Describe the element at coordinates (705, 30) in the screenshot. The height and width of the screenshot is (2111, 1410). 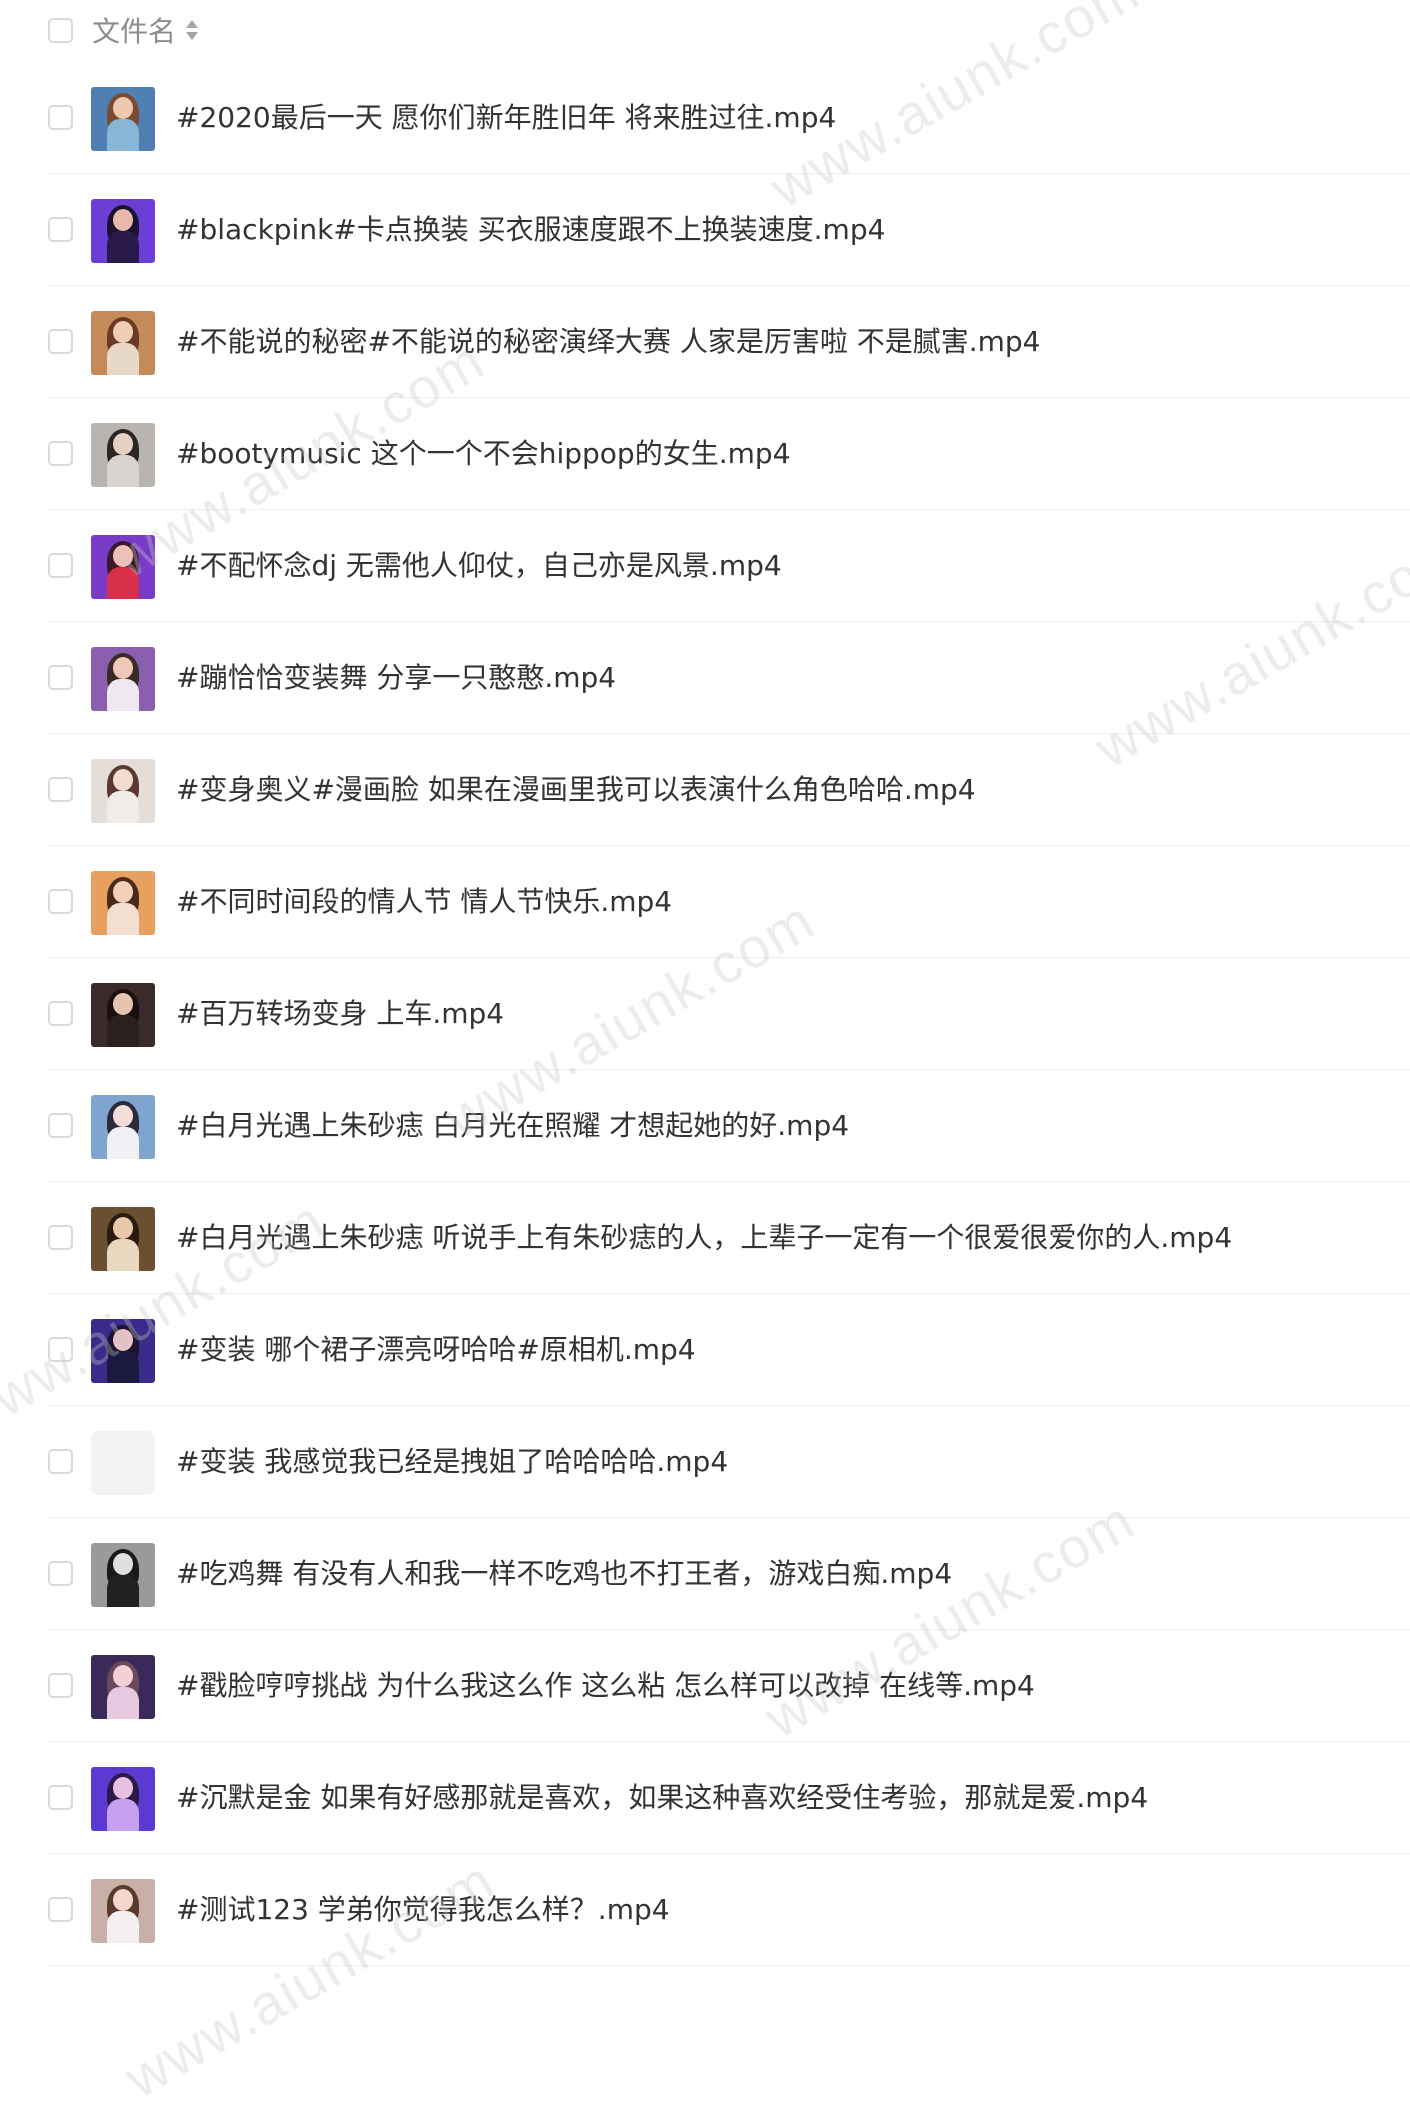
I see `list-header: 文件名` at that location.